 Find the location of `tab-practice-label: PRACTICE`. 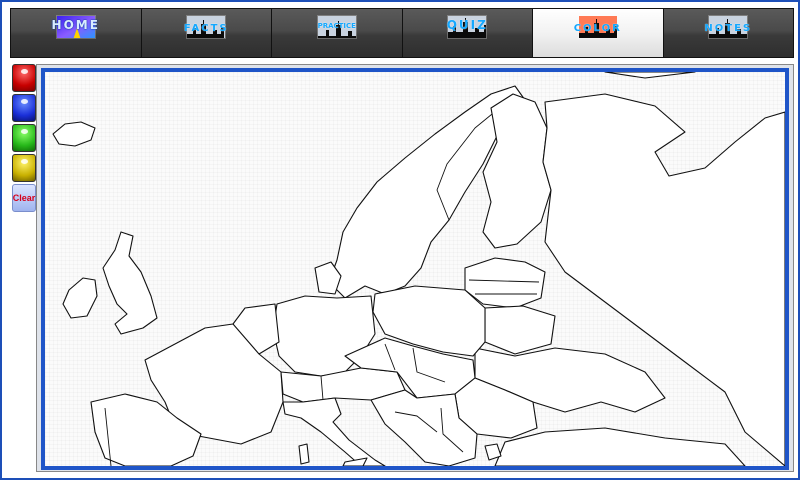

tab-practice-label: PRACTICE is located at coordinates (336, 26).